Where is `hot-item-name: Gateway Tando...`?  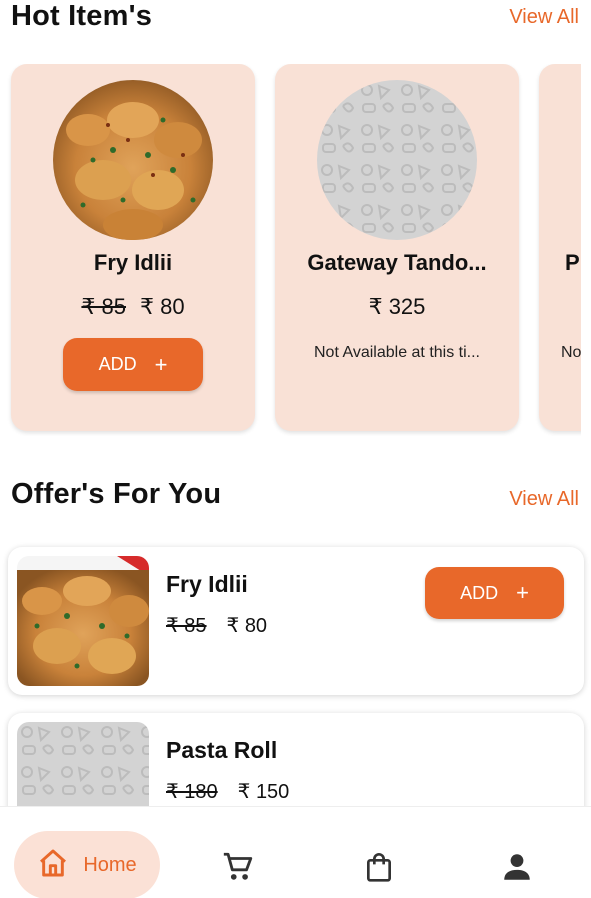 hot-item-name: Gateway Tando... is located at coordinates (397, 262).